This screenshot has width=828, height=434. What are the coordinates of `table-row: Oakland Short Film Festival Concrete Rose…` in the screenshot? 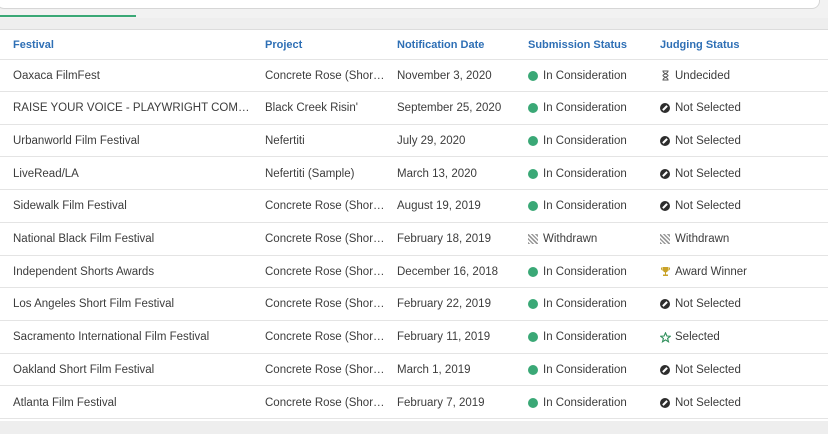 It's located at (414, 370).